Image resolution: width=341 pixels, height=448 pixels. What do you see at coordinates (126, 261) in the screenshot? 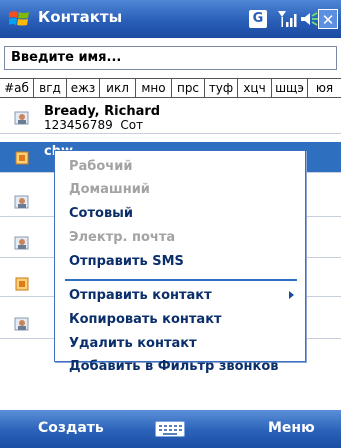
I see `menu-item-send-sms: Отправить SMS` at bounding box center [126, 261].